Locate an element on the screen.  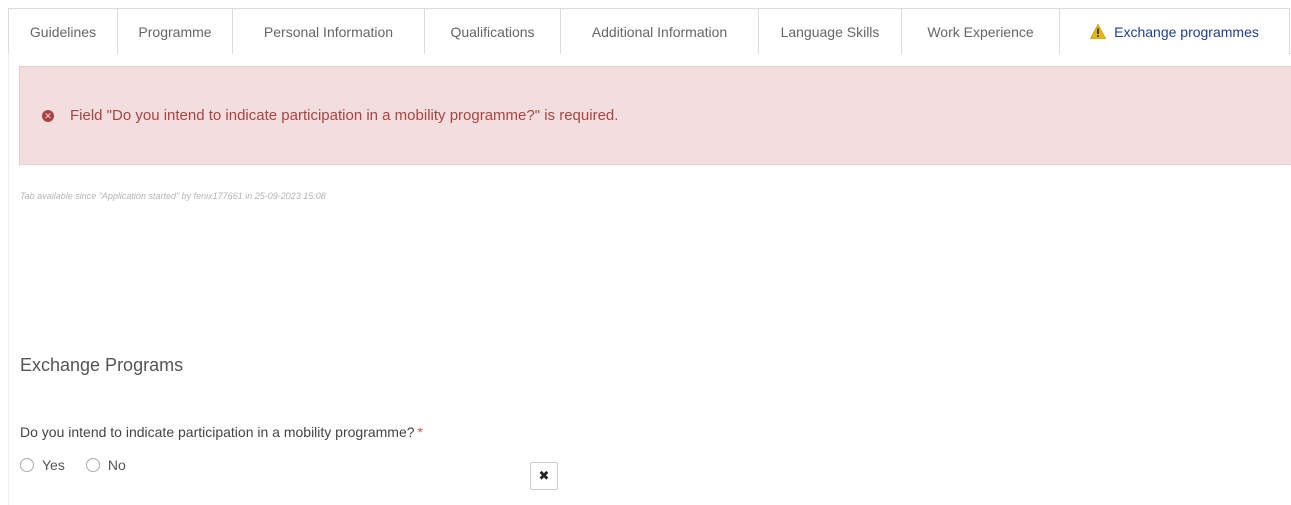
required-marker: * is located at coordinates (420, 432).